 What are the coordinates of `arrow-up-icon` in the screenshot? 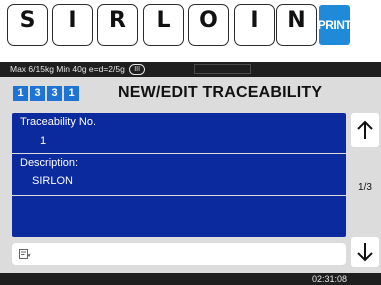 It's located at (365, 129).